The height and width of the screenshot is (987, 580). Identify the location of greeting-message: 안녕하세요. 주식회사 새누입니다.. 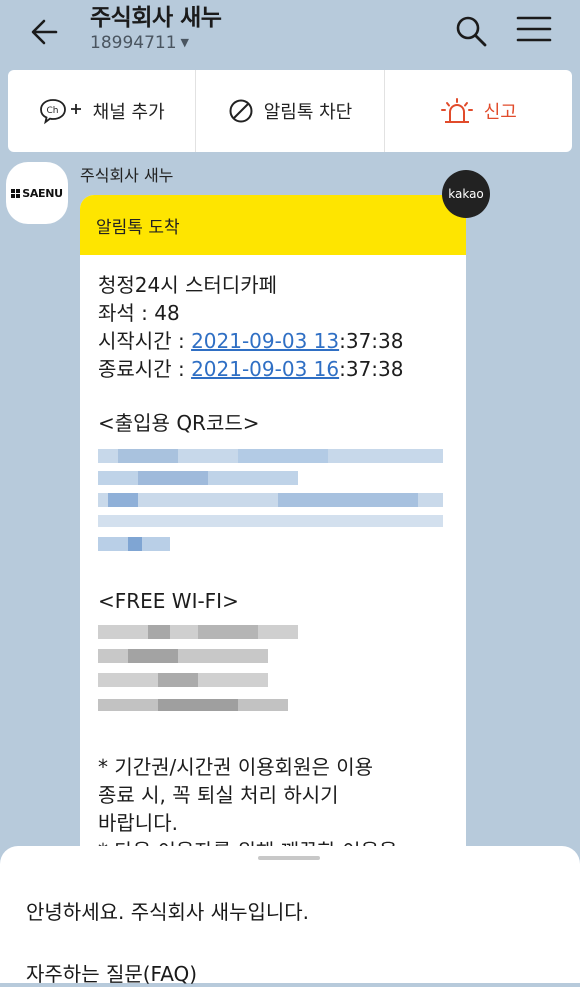
(168, 912).